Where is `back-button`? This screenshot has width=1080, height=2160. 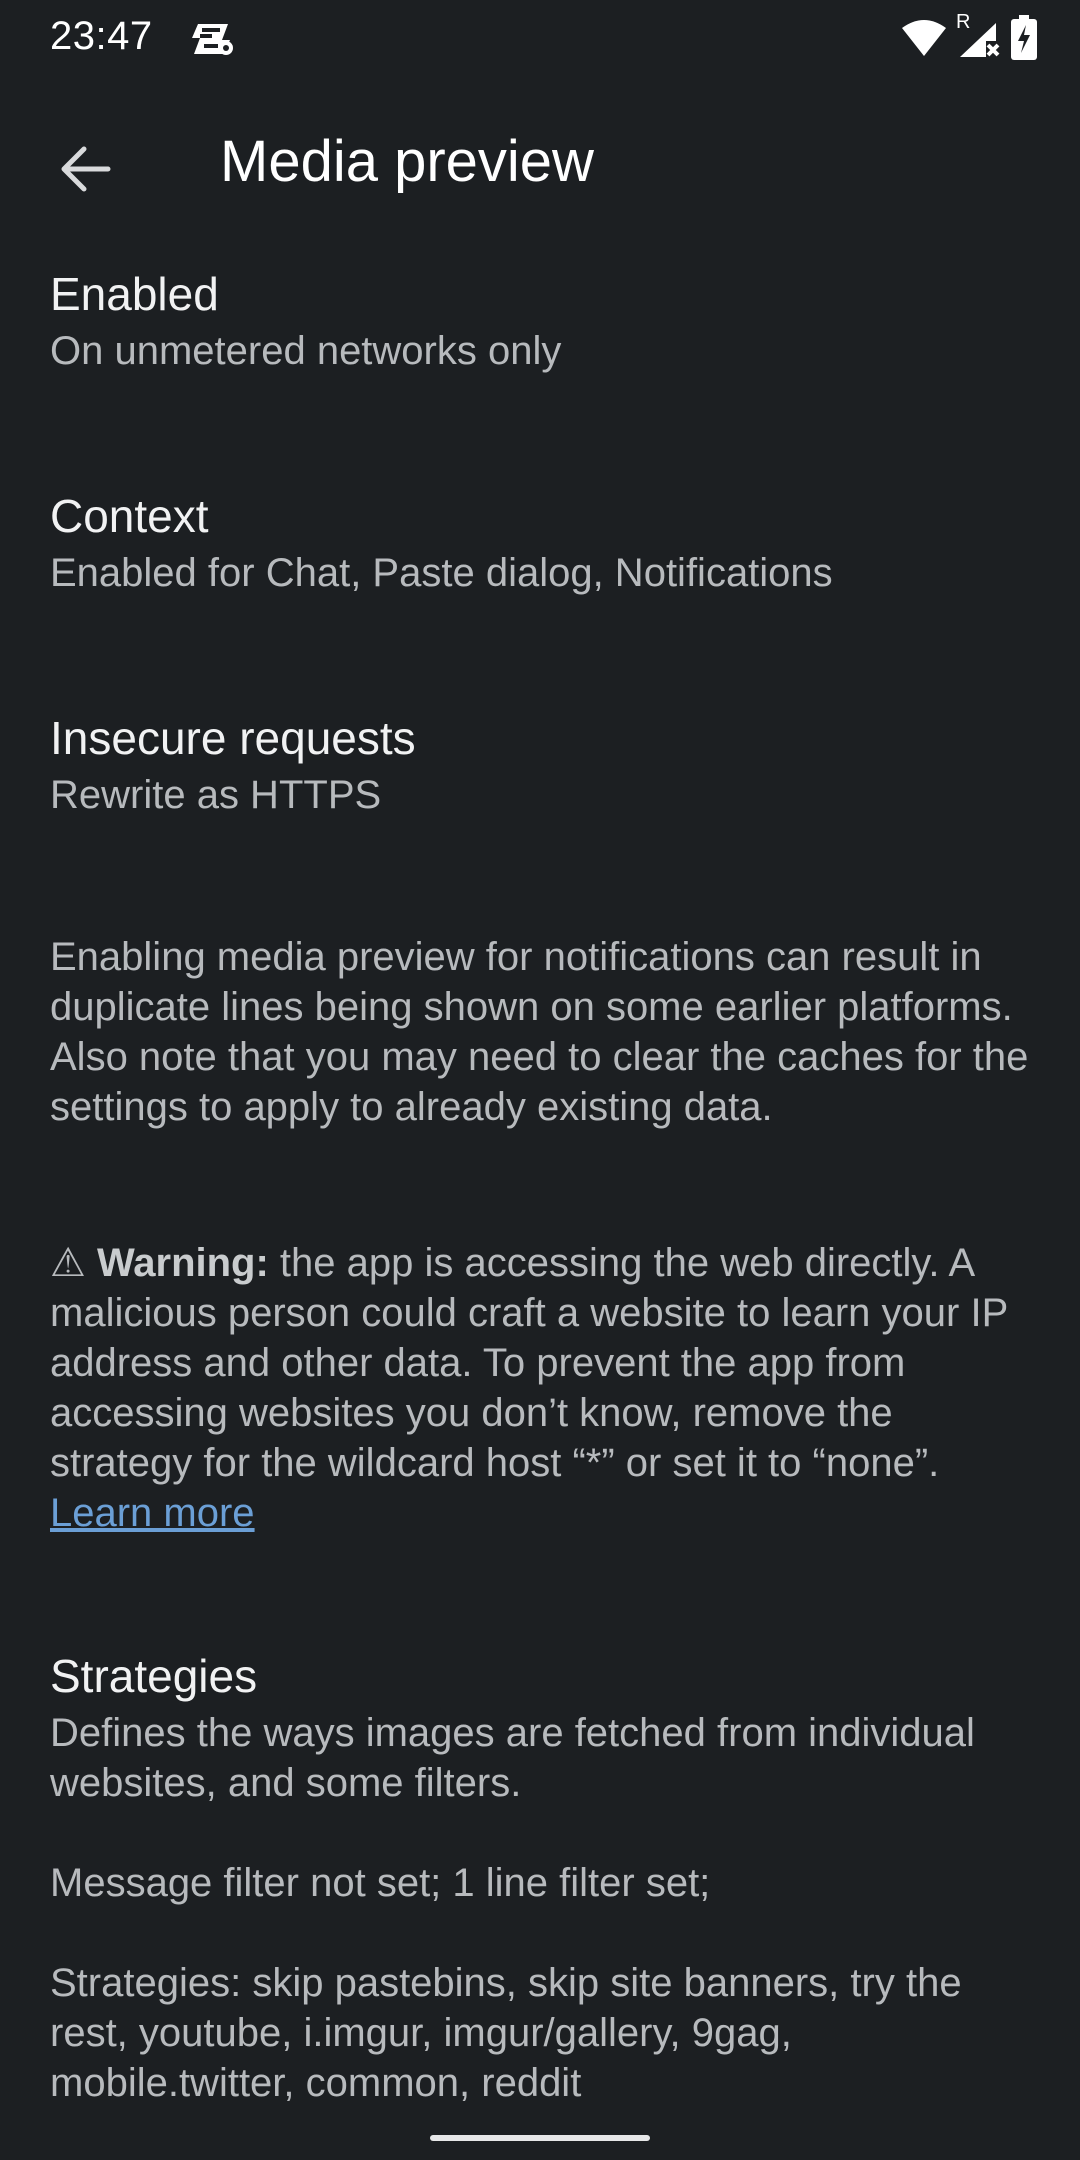
back-button is located at coordinates (85, 169).